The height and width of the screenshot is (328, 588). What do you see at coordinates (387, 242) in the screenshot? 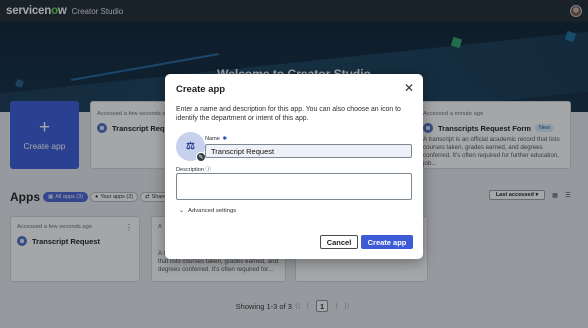
I see `create-app-button: Create app` at bounding box center [387, 242].